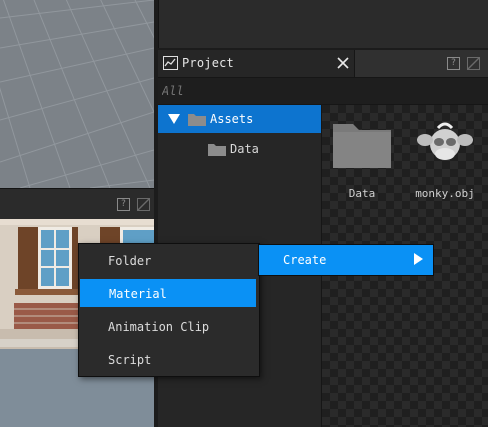 Image resolution: width=488 pixels, height=427 pixels. Describe the element at coordinates (168, 359) in the screenshot. I see `menu-item-script: Script` at that location.